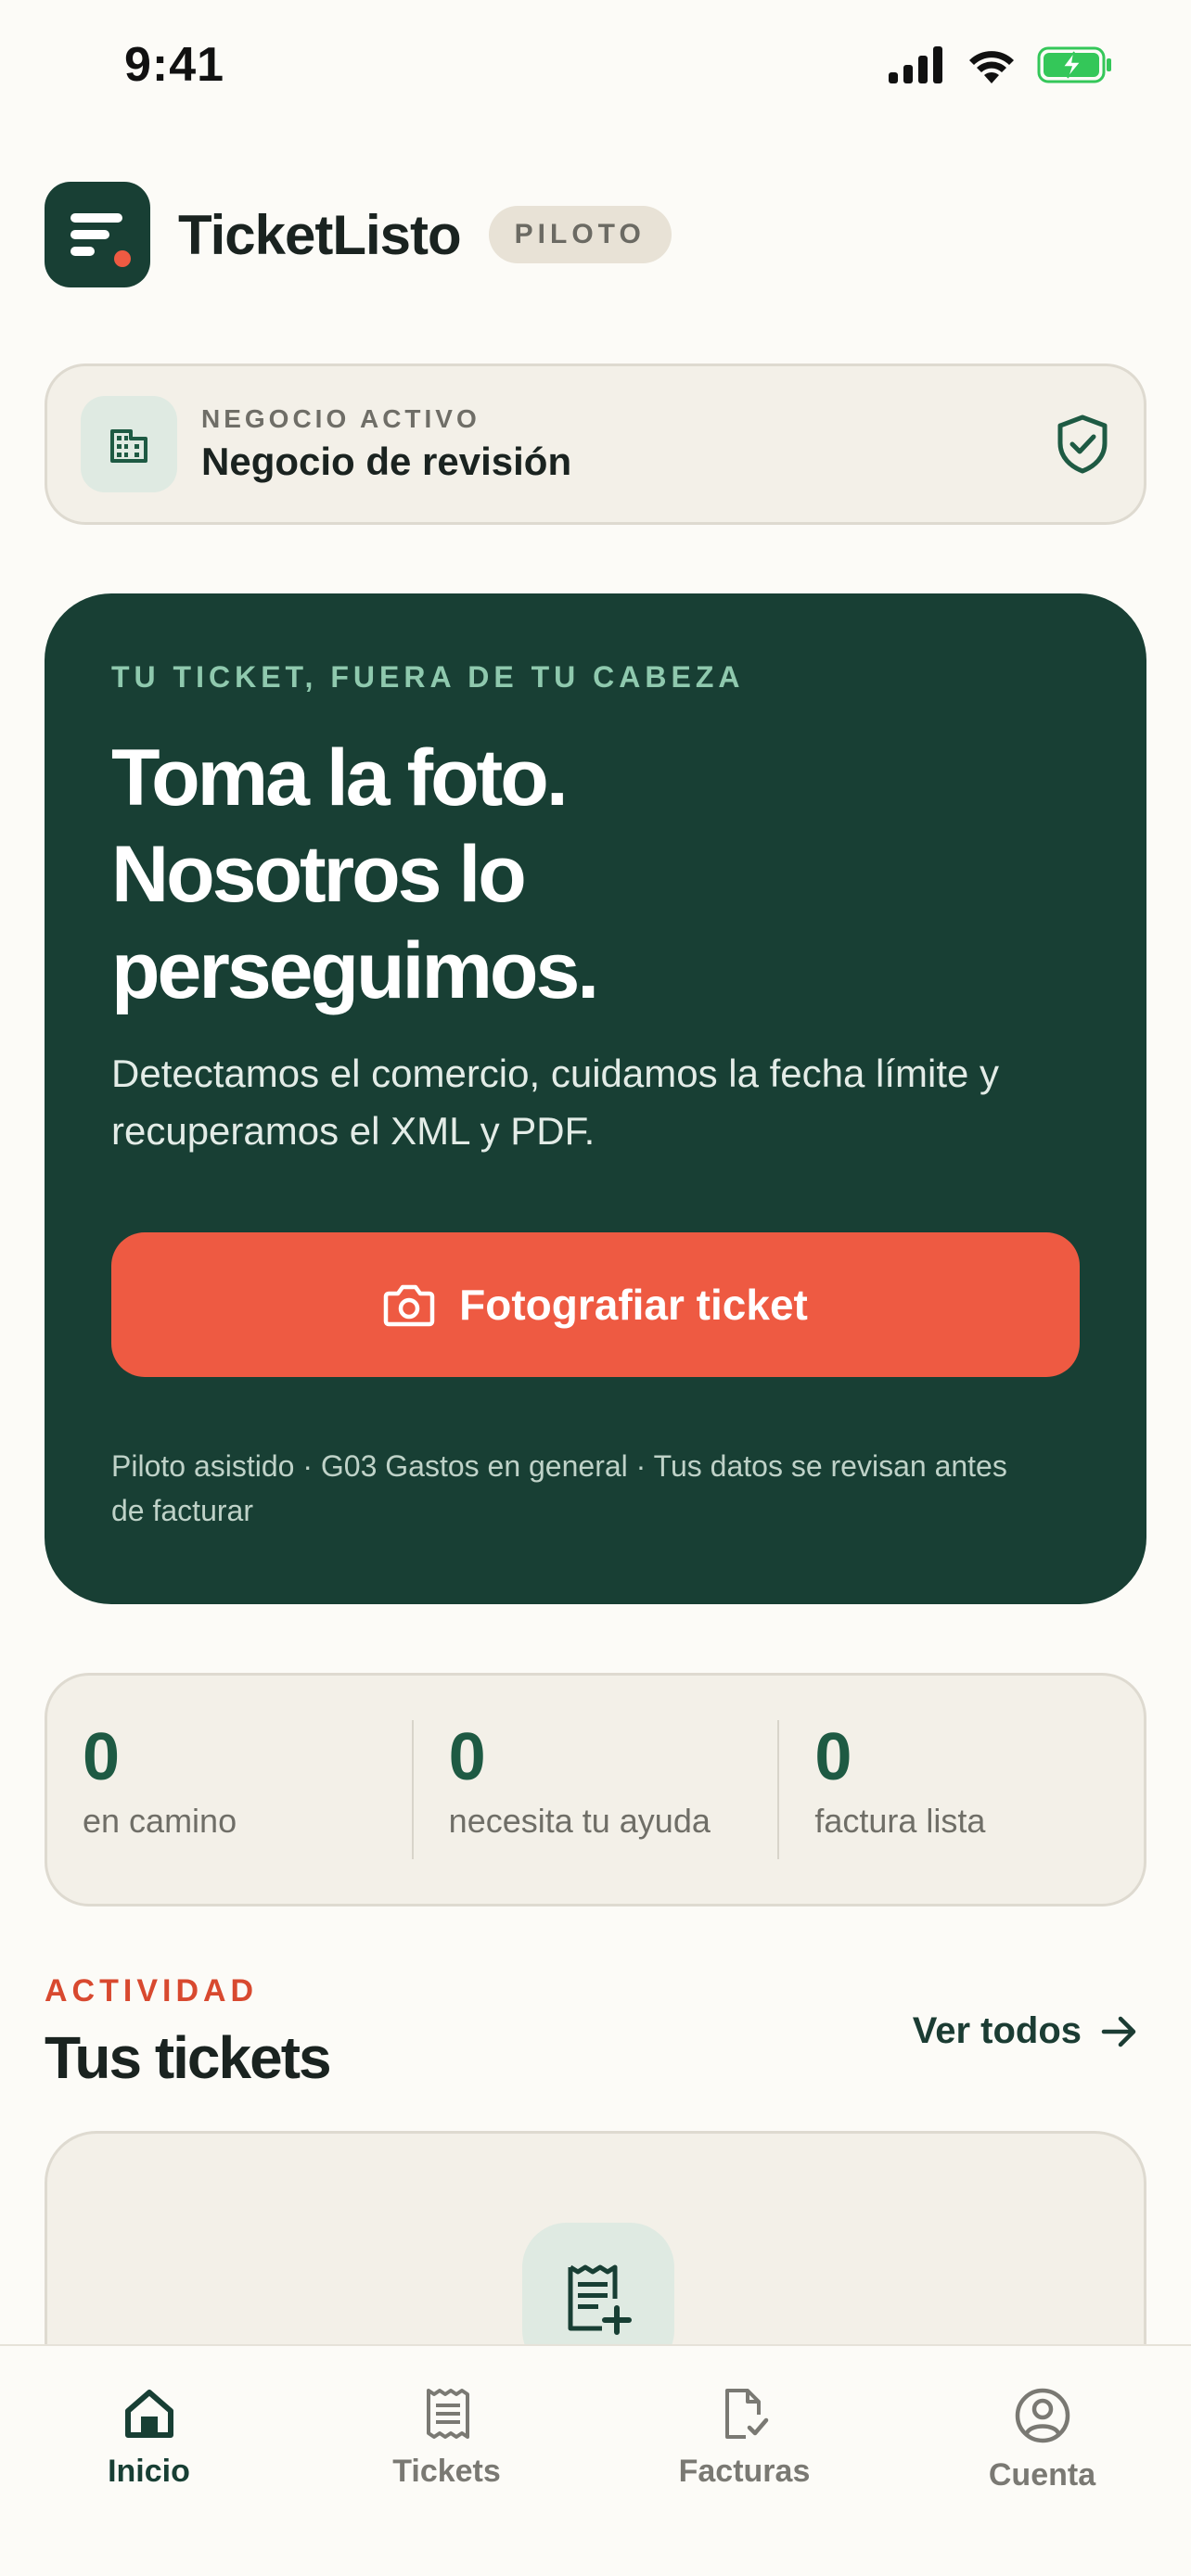 Image resolution: width=1191 pixels, height=2576 pixels. What do you see at coordinates (428, 677) in the screenshot?
I see `hero-eyebrow: TU TICKET, FUERA DE TU CABEZA` at bounding box center [428, 677].